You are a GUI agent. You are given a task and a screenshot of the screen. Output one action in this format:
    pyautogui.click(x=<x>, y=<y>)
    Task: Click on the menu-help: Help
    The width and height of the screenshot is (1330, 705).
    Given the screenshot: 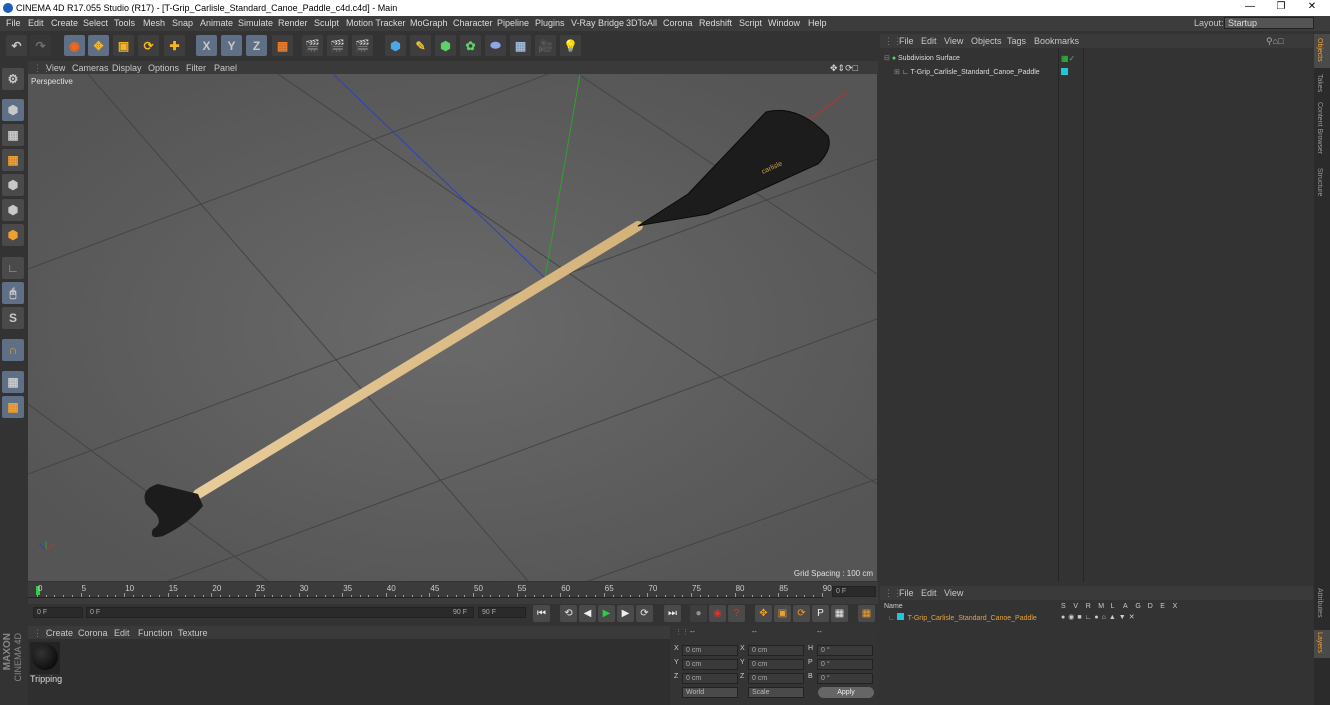 What is the action you would take?
    pyautogui.click(x=817, y=23)
    